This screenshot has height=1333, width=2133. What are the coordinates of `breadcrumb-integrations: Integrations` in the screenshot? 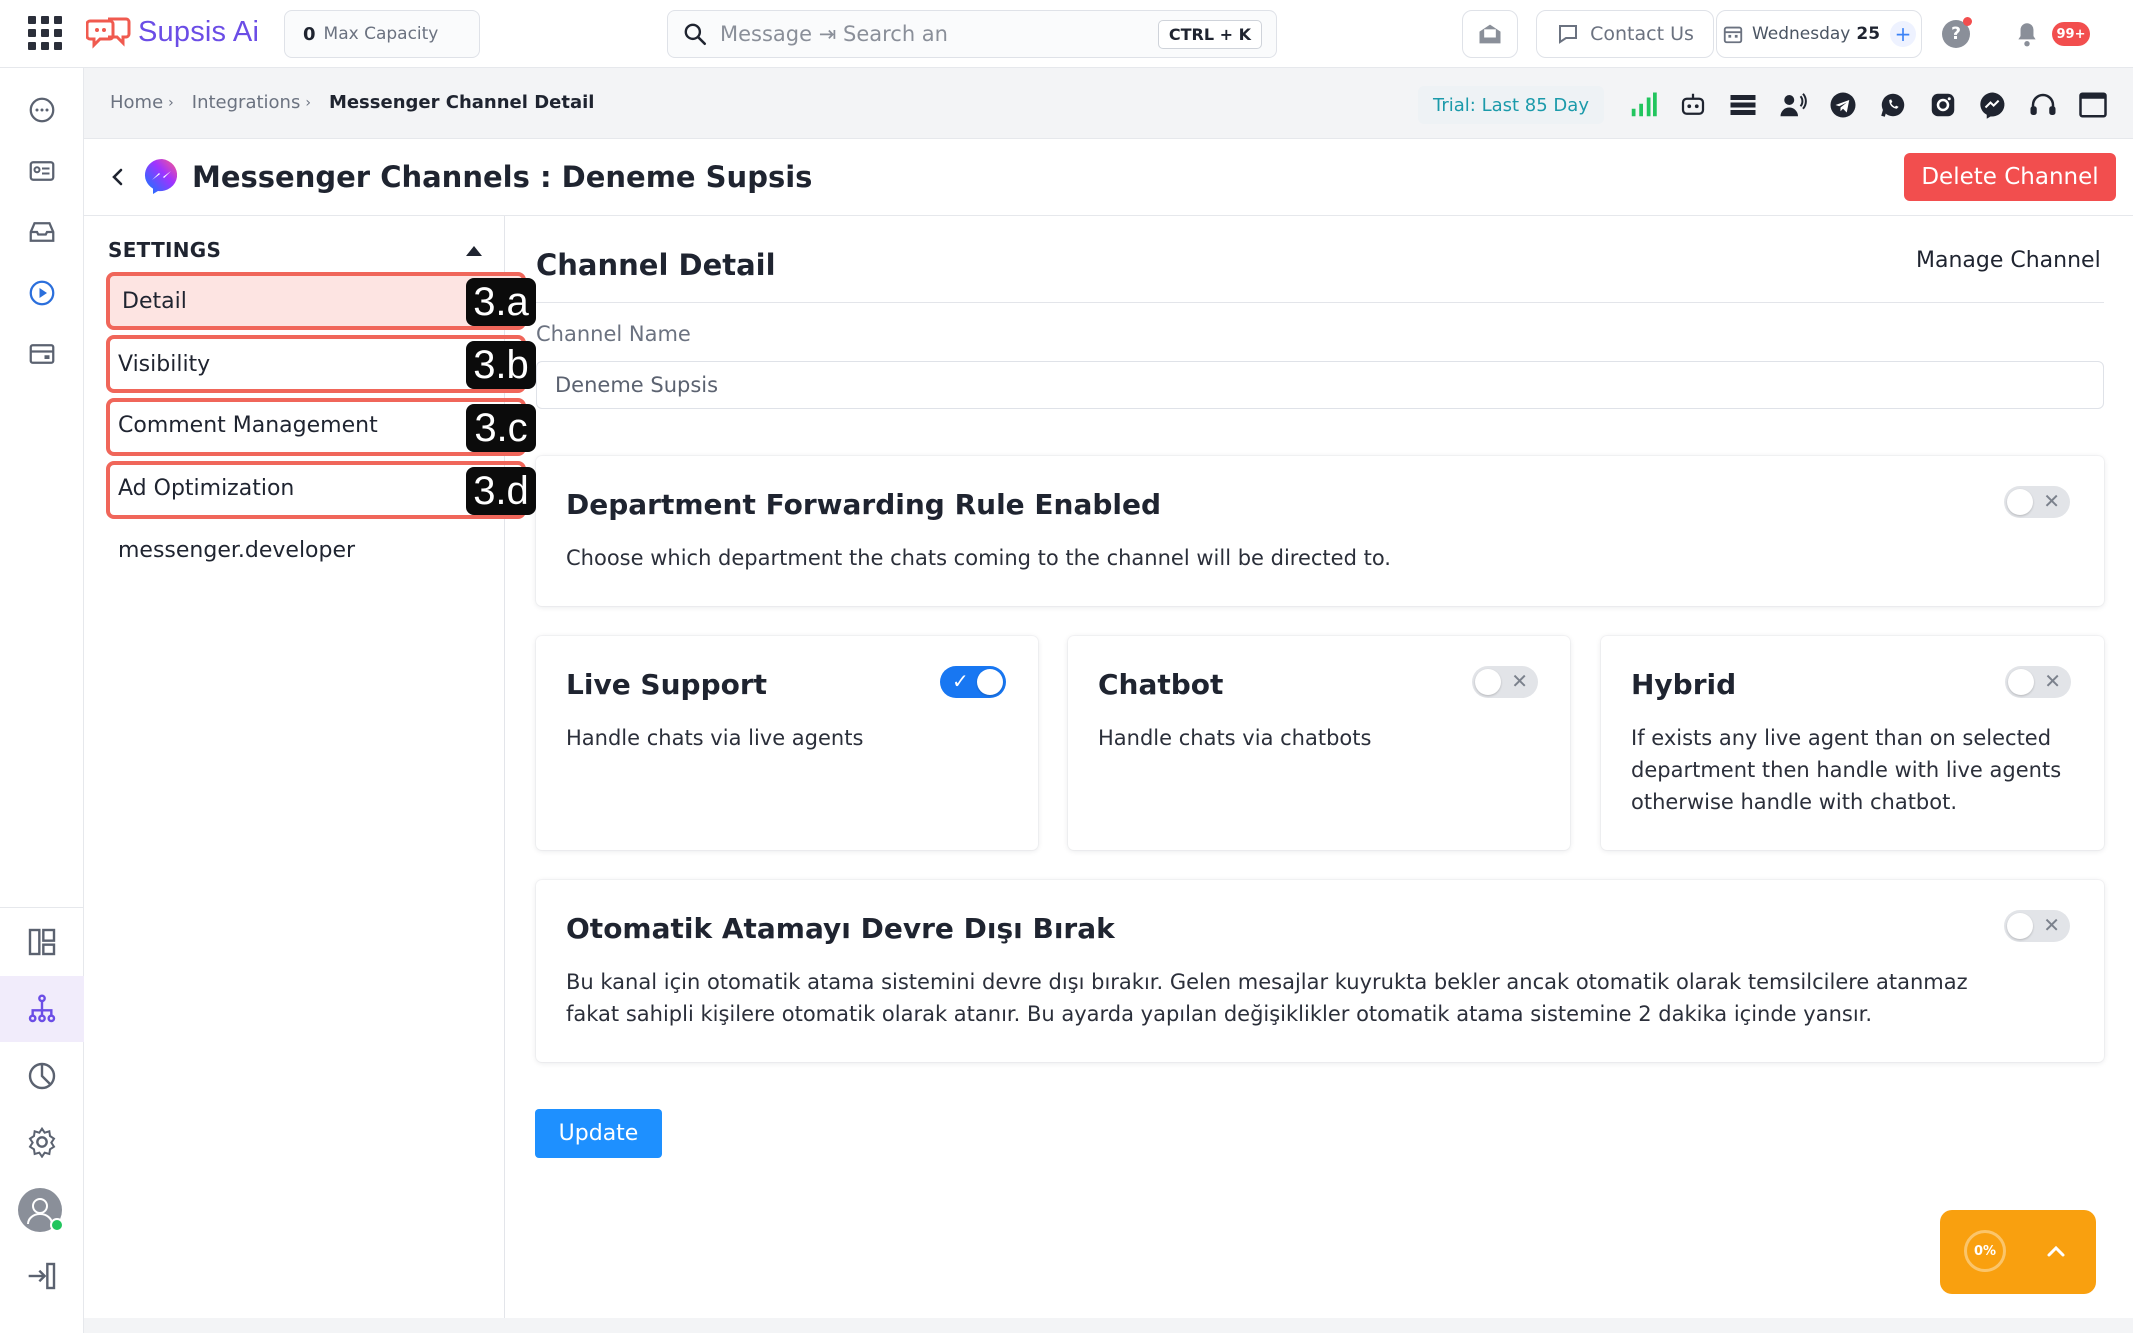 It's located at (246, 102).